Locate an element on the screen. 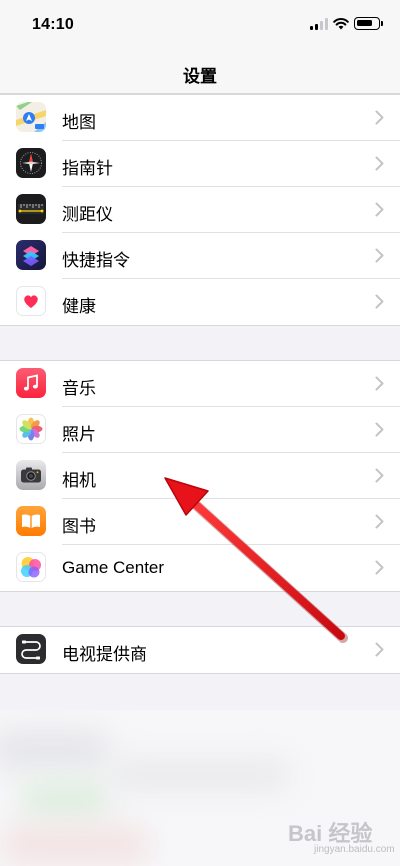  compass-icon is located at coordinates (31, 163).